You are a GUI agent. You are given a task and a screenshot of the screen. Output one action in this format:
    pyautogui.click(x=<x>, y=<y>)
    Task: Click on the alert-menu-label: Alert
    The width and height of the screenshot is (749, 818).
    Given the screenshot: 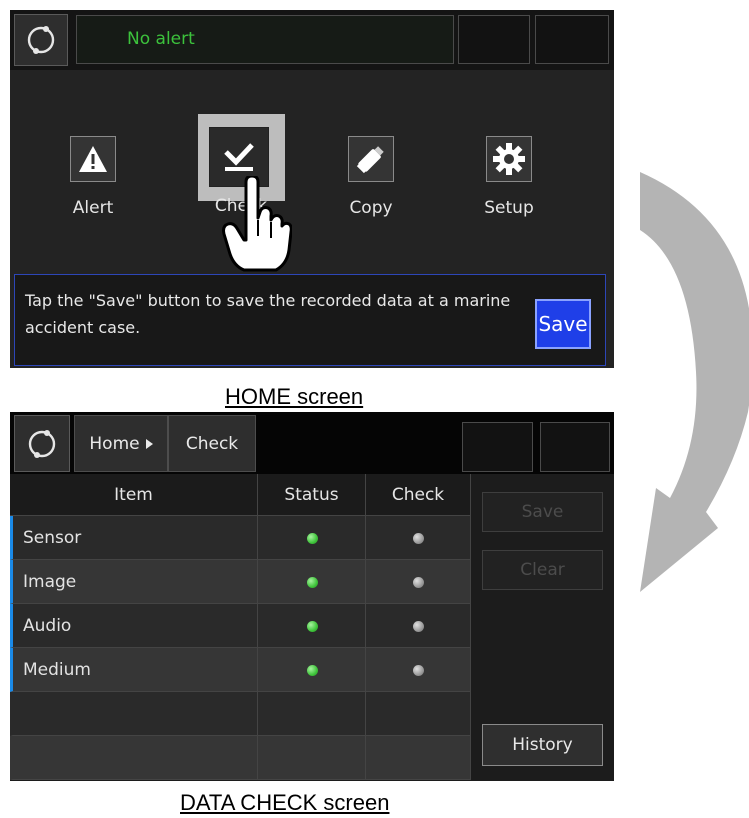 What is the action you would take?
    pyautogui.click(x=93, y=208)
    